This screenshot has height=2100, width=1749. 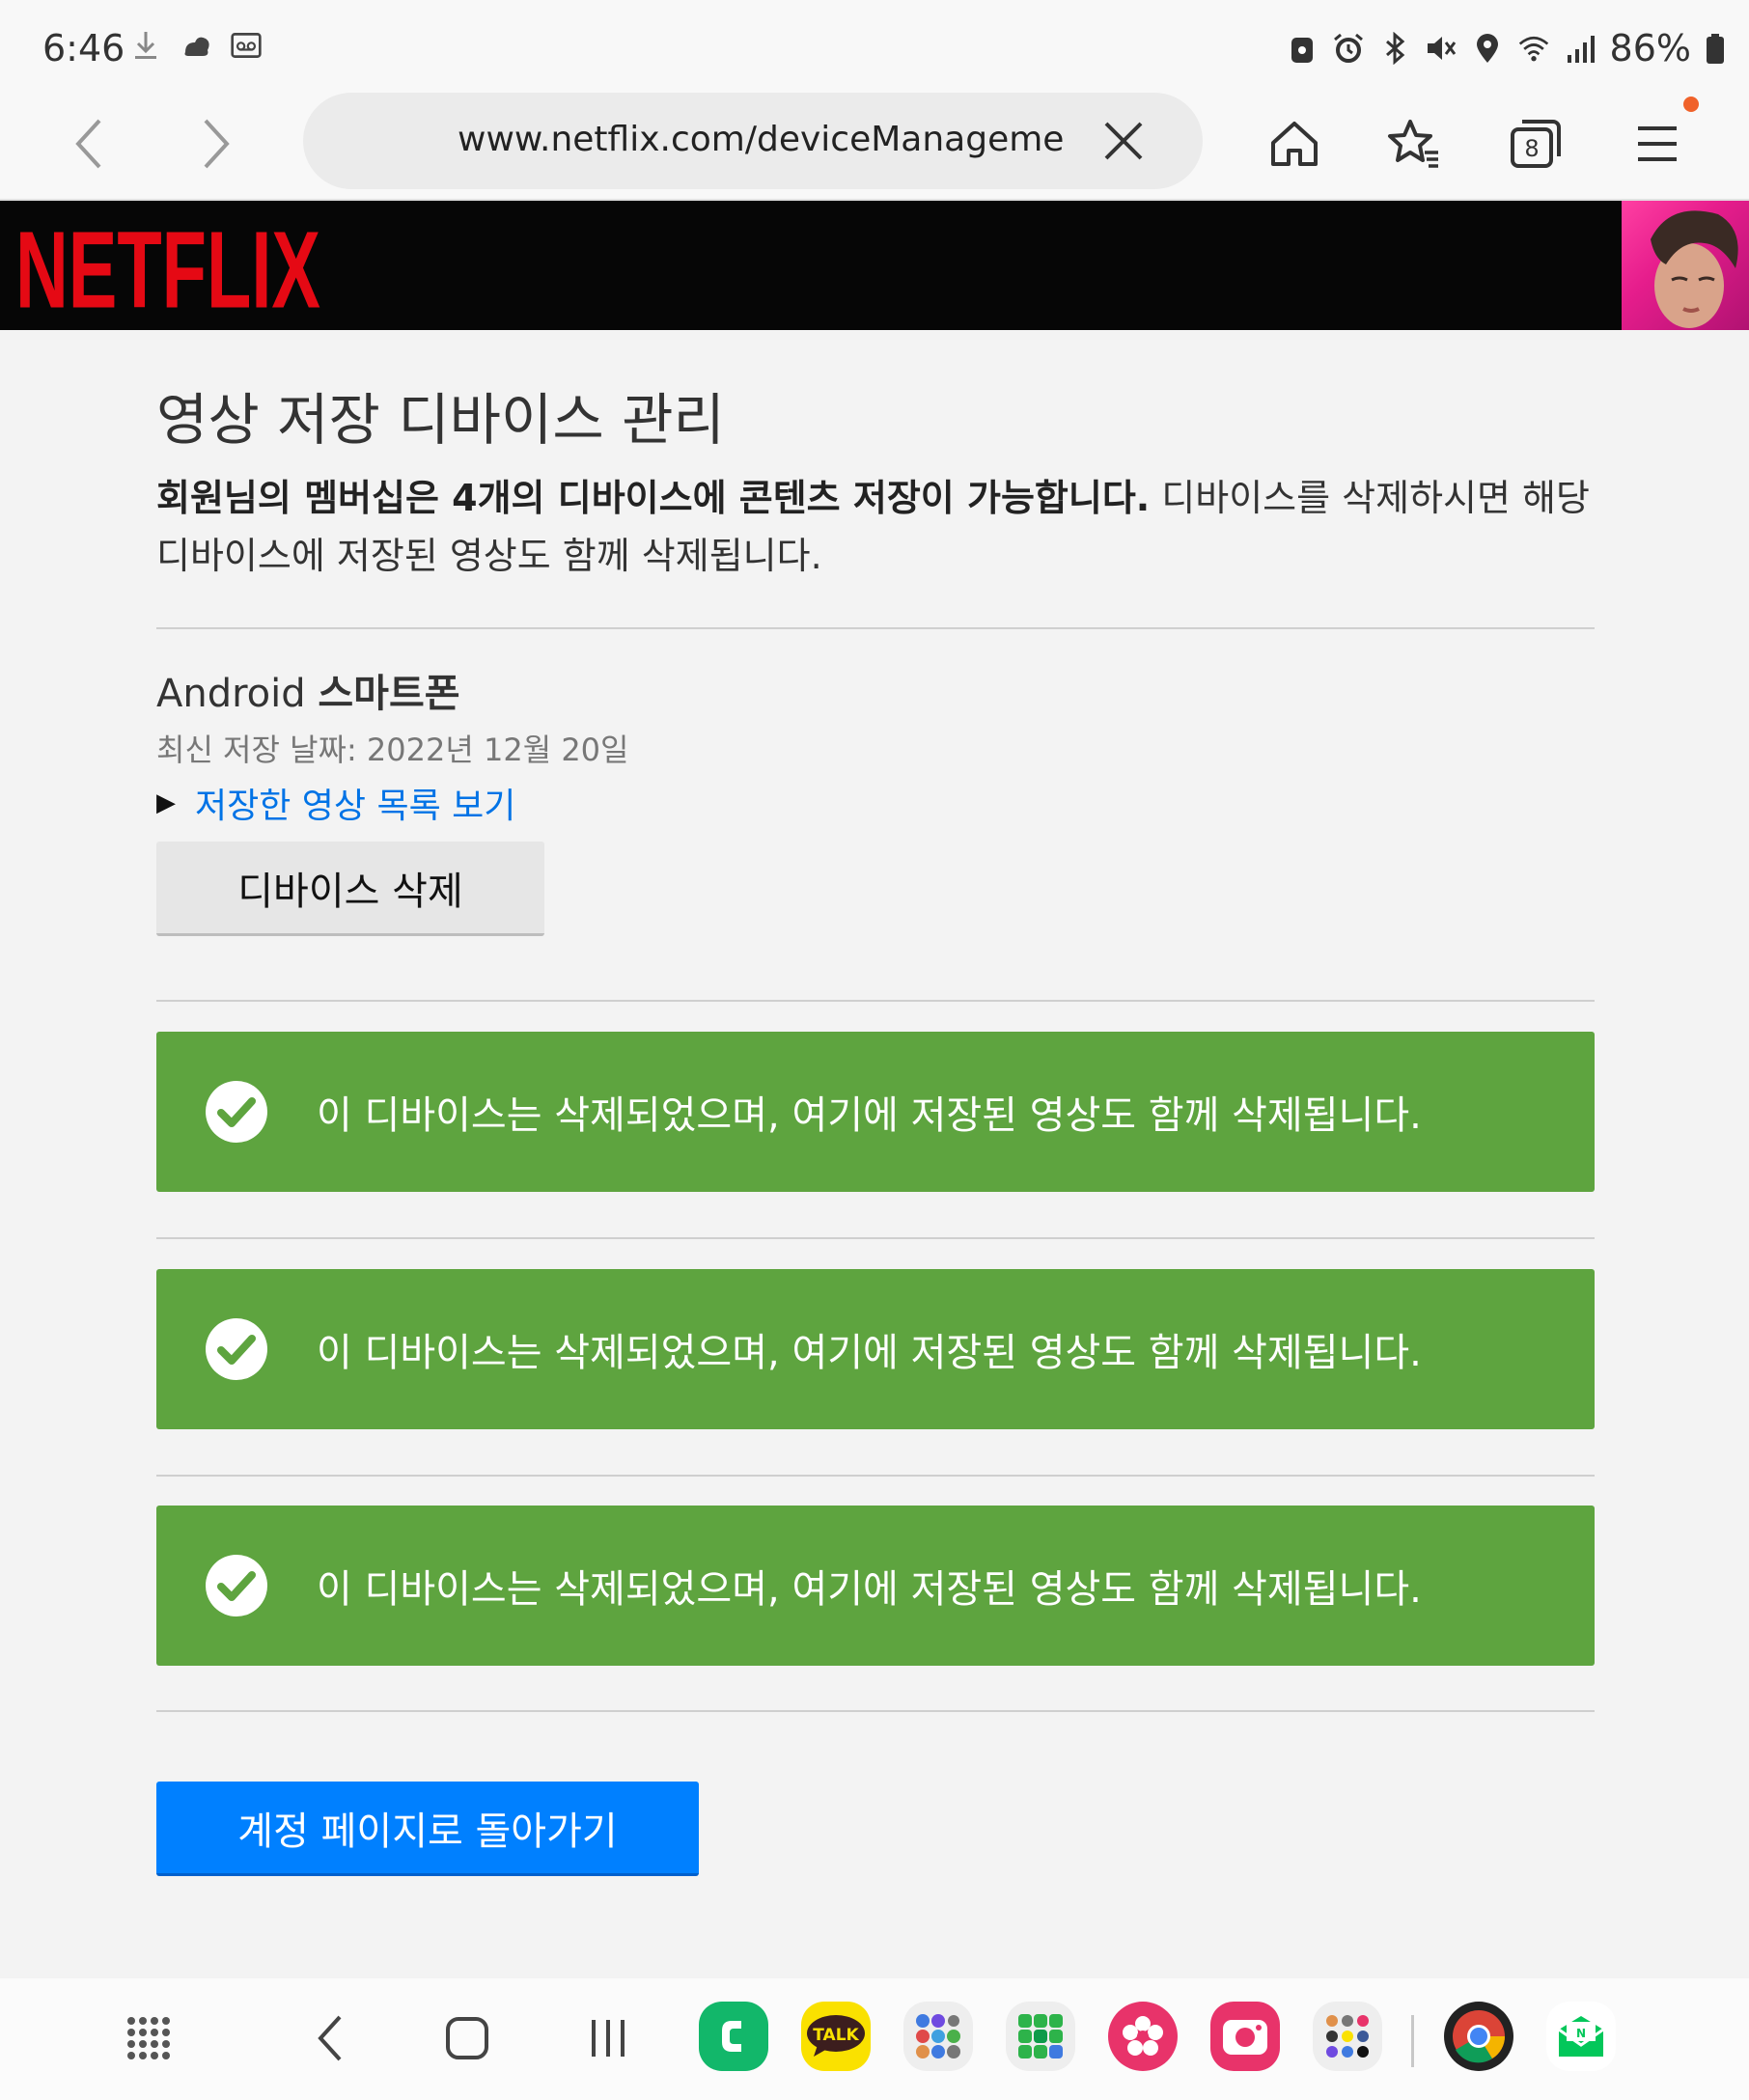 I want to click on home-button, so click(x=1295, y=144).